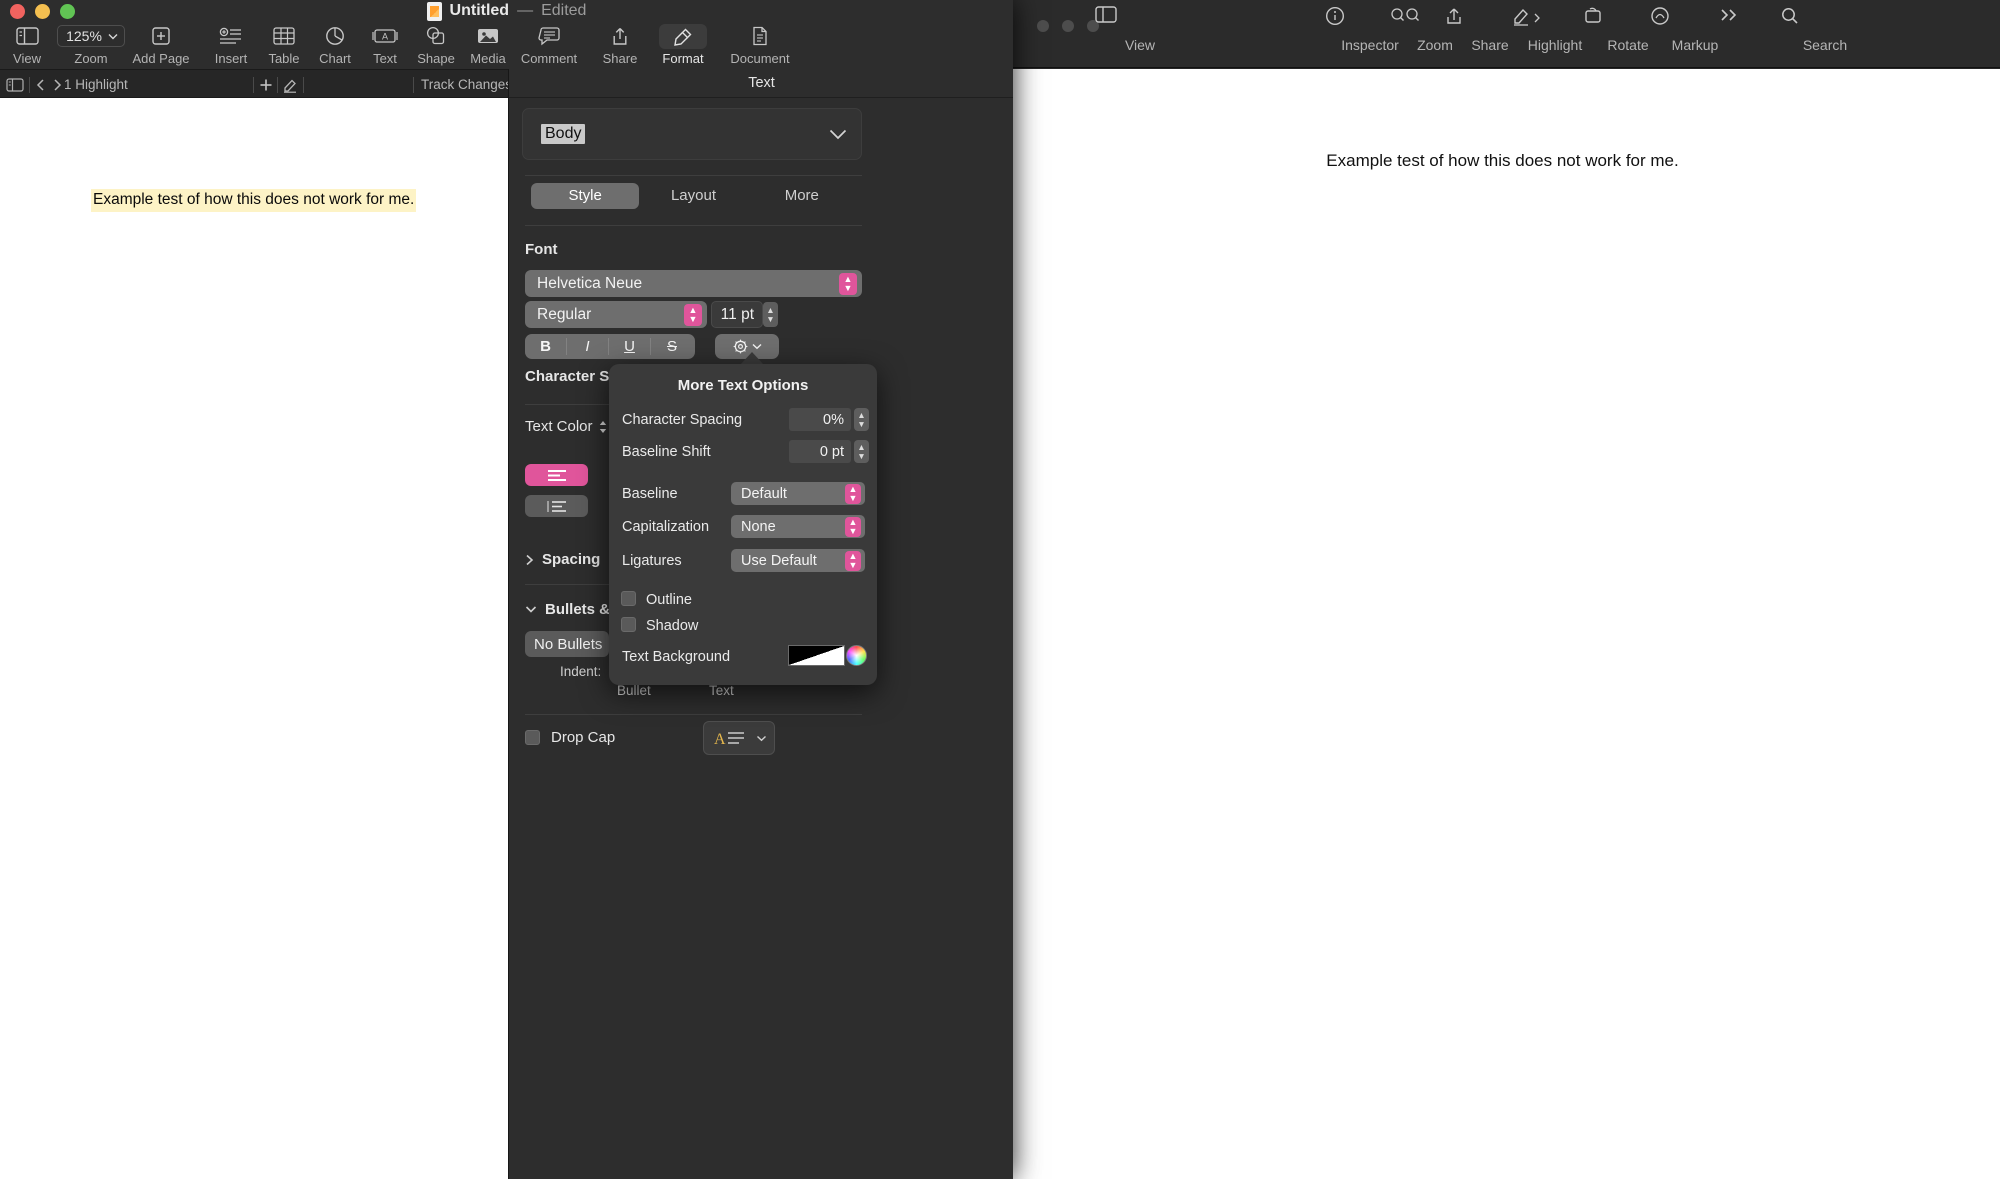 Image resolution: width=2000 pixels, height=1179 pixels. What do you see at coordinates (27, 44) in the screenshot?
I see `toolbar-view-button: View` at bounding box center [27, 44].